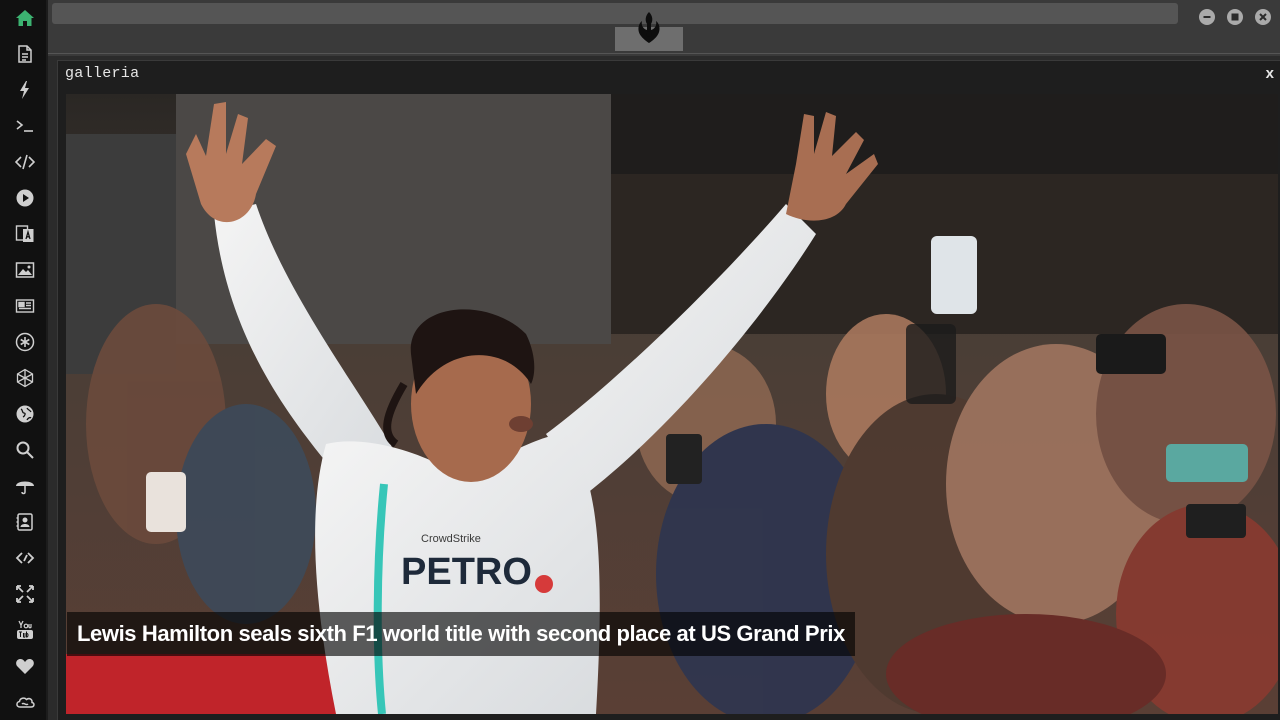  Describe the element at coordinates (25, 378) in the screenshot. I see `network-icon` at that location.